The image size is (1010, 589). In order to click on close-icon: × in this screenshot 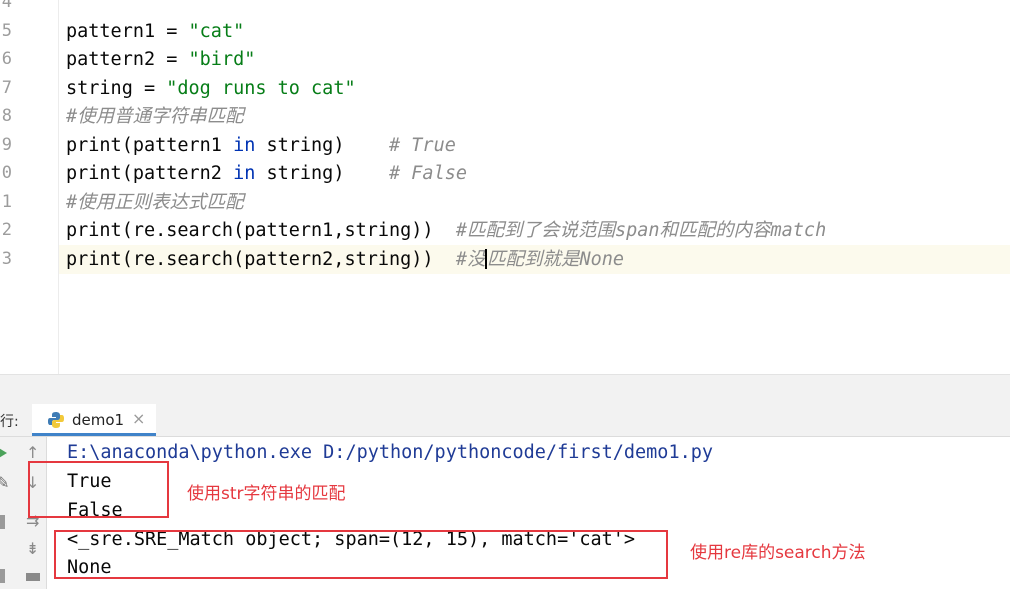, I will do `click(138, 418)`.